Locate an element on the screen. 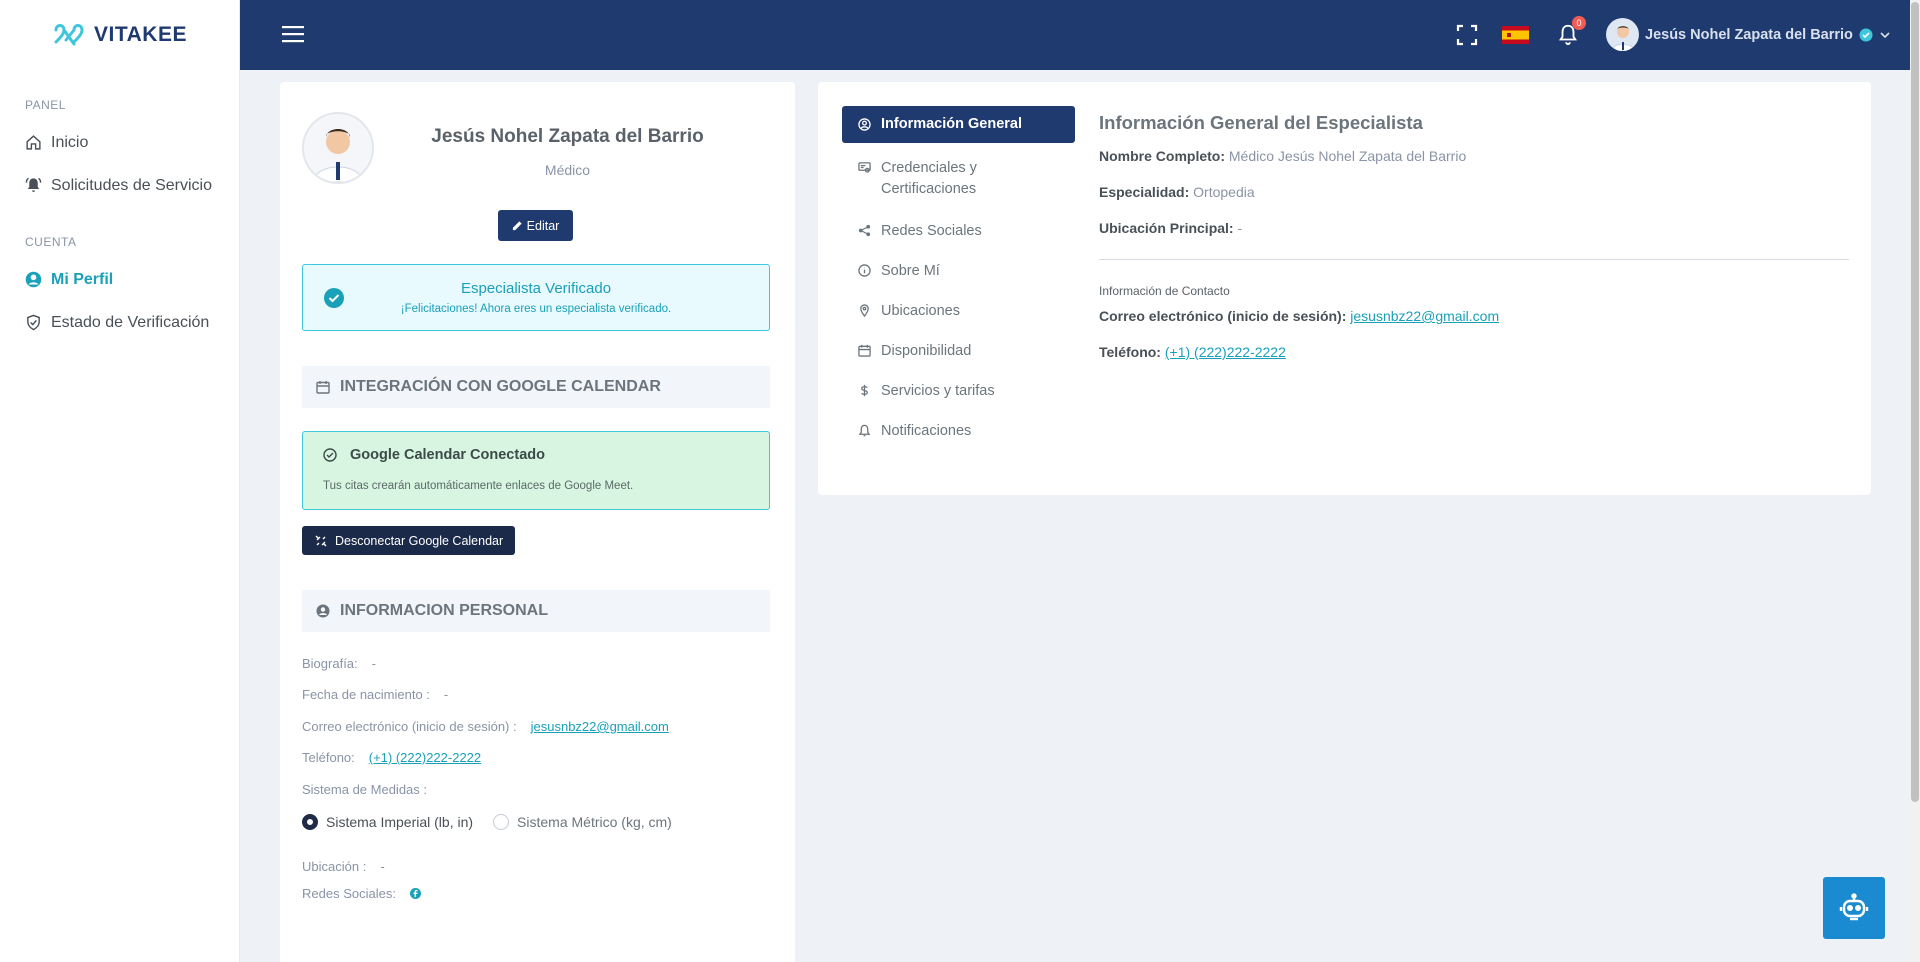  shield-check-icon is located at coordinates (33, 322).